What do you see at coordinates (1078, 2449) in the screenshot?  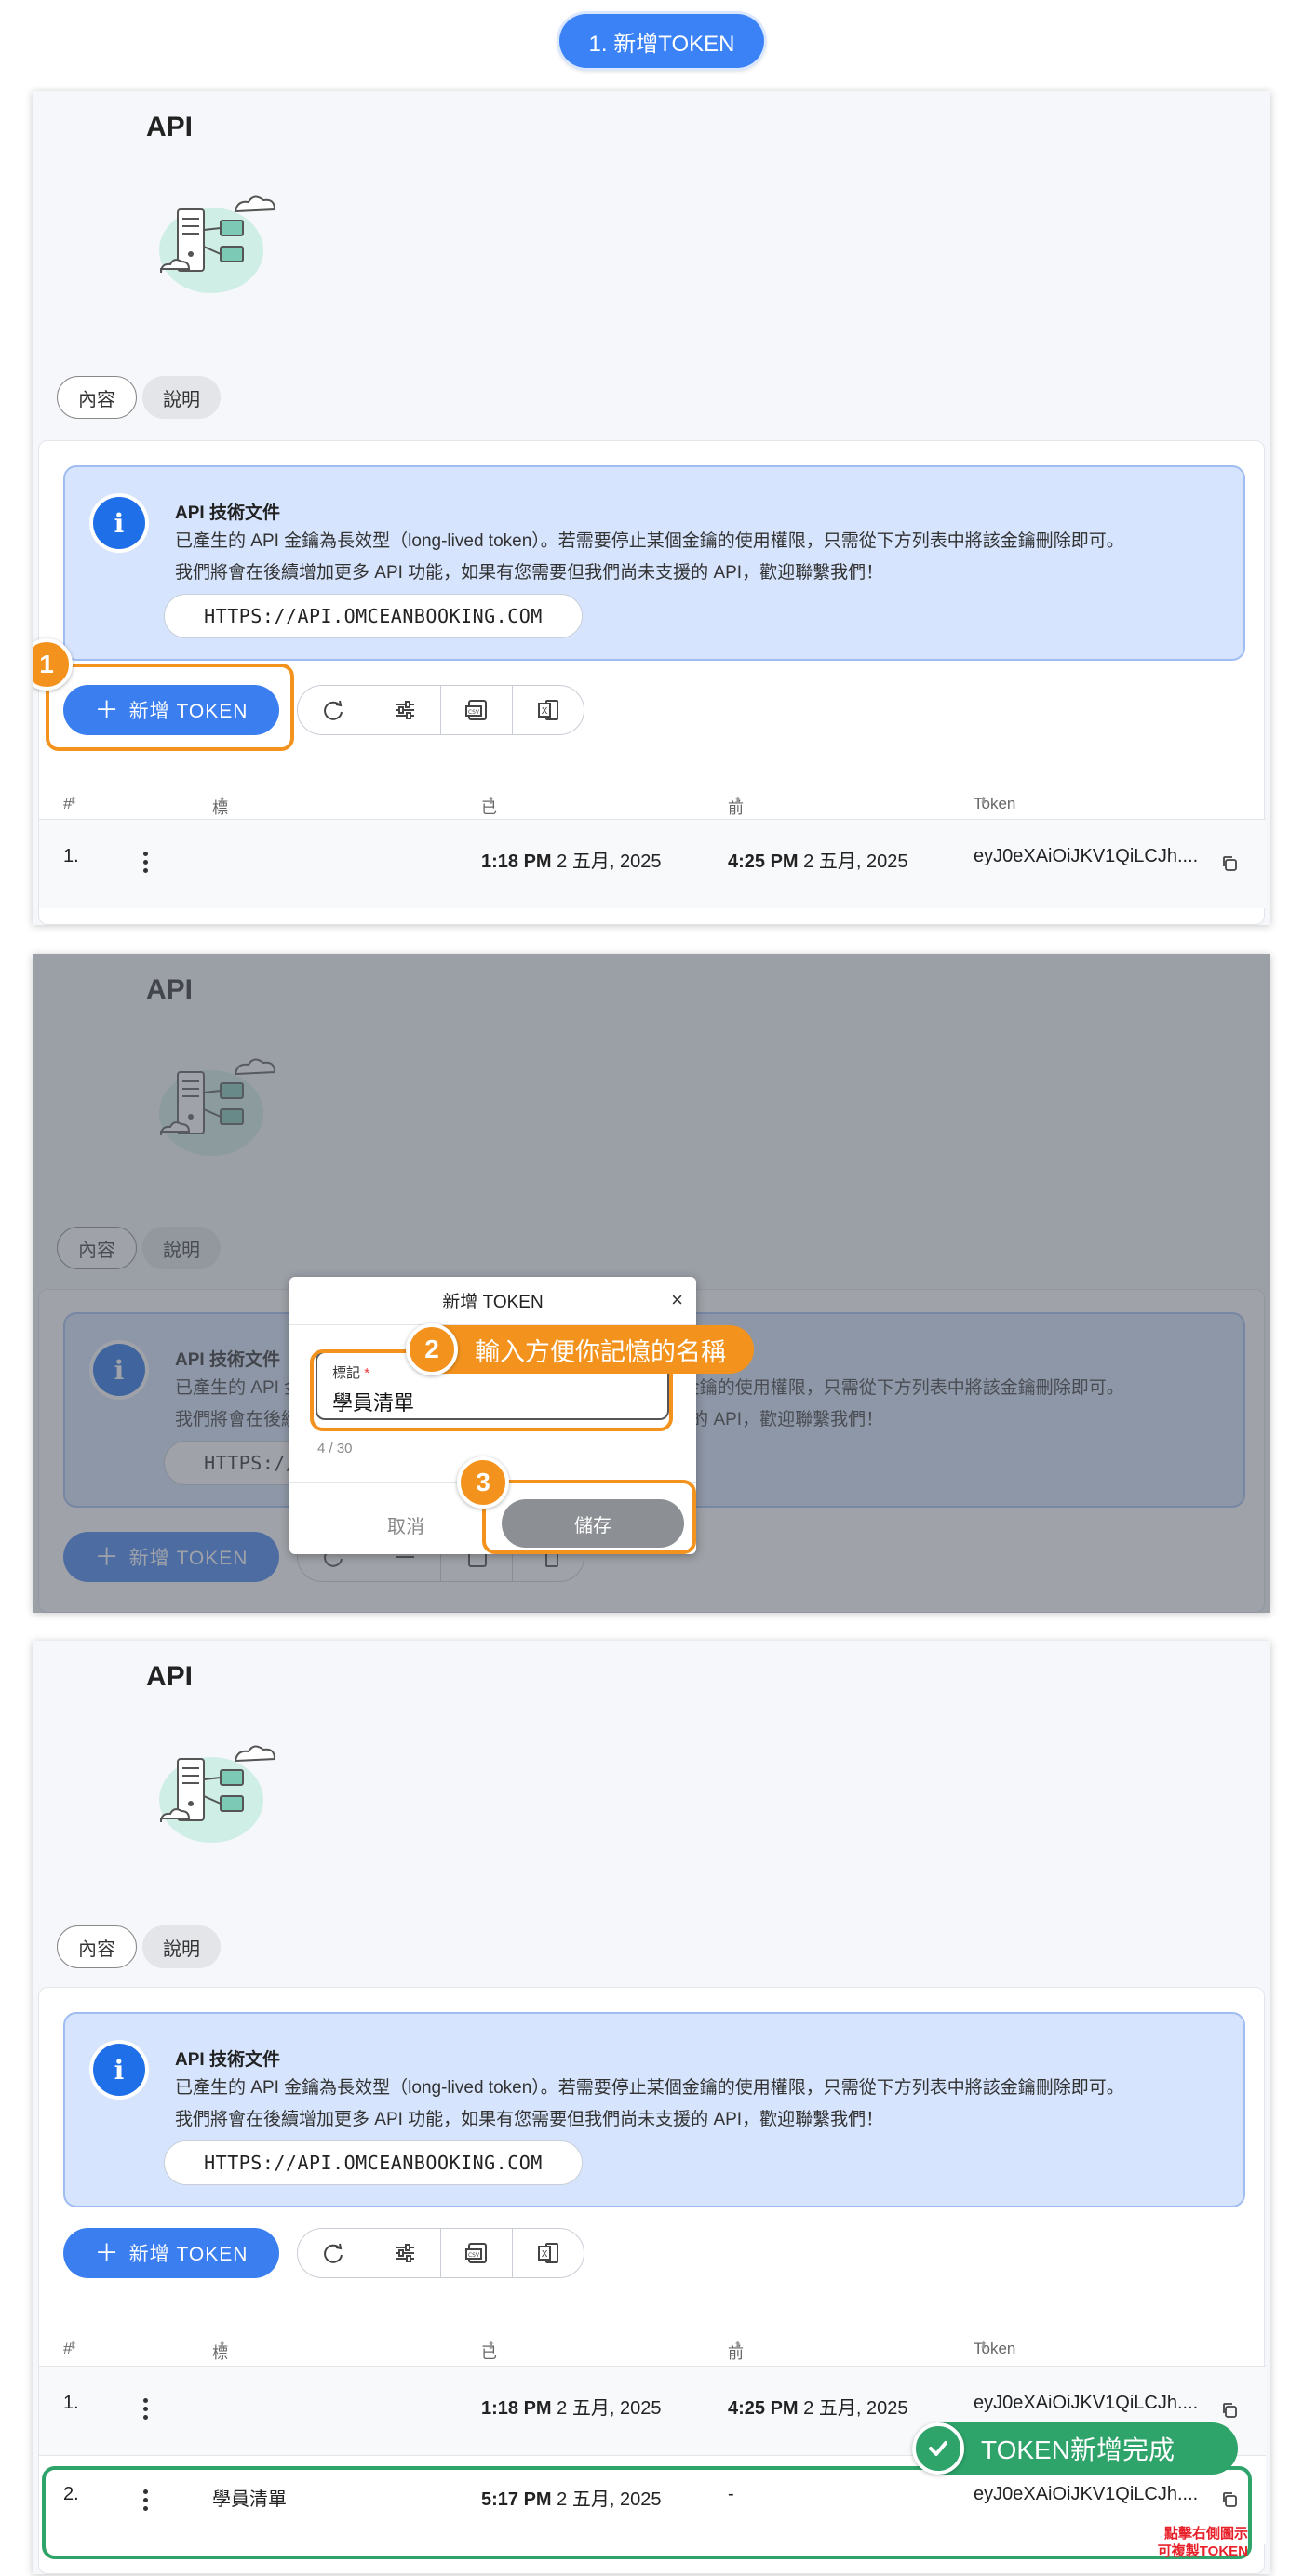 I see `token-created-text: TOKEN新增完成` at bounding box center [1078, 2449].